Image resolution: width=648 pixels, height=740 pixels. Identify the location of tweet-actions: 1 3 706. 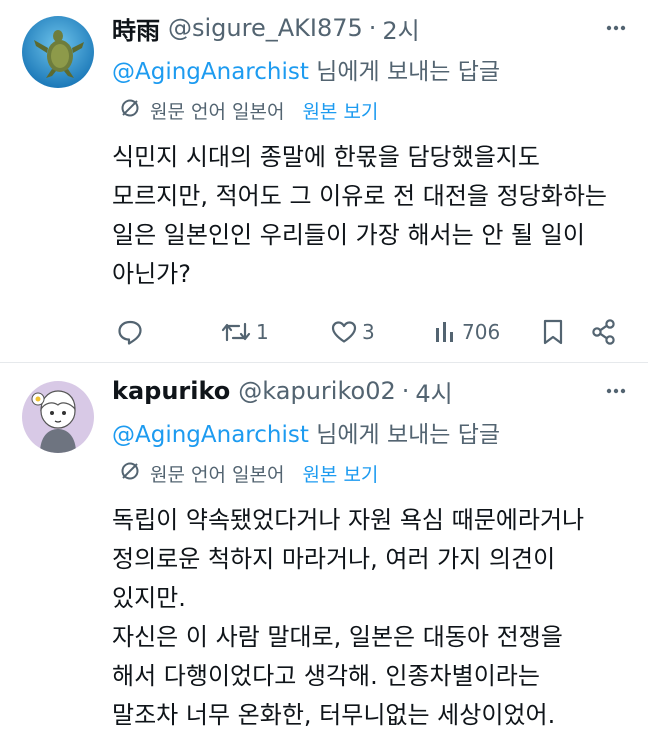
(367, 332).